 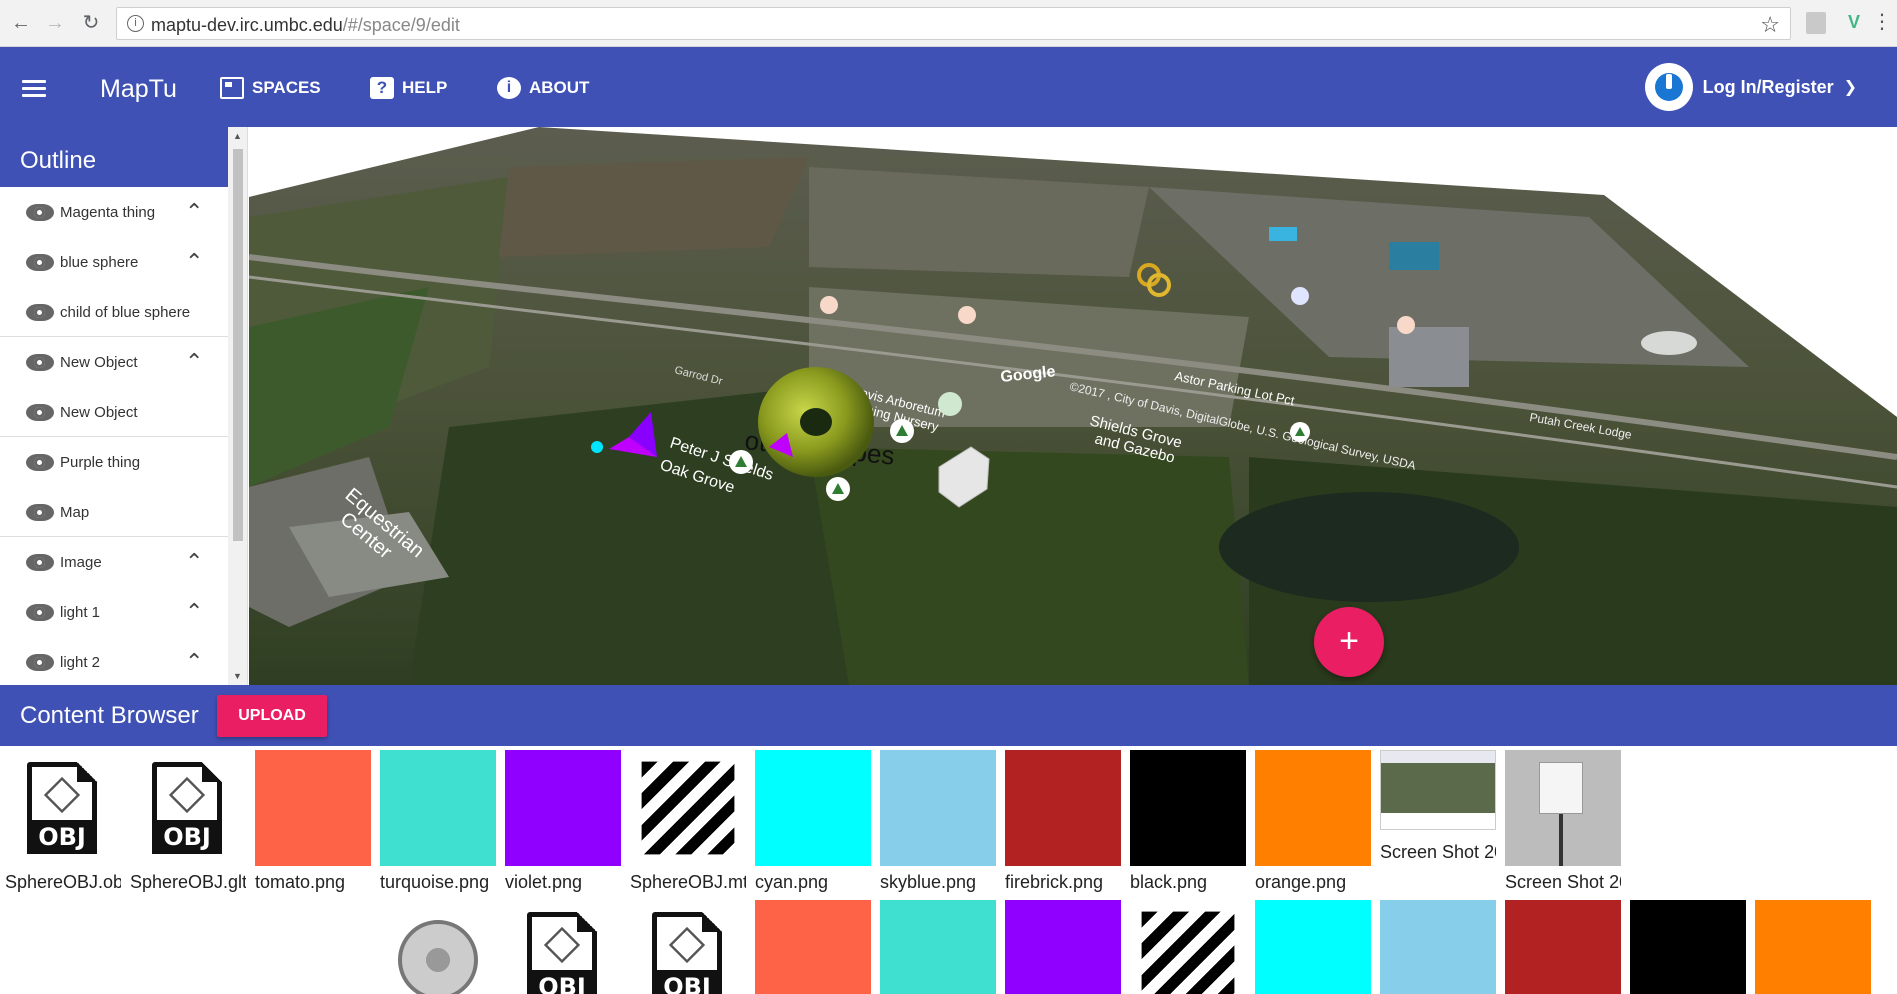 What do you see at coordinates (435, 882) in the screenshot?
I see `content-tile-name: turquoise.png` at bounding box center [435, 882].